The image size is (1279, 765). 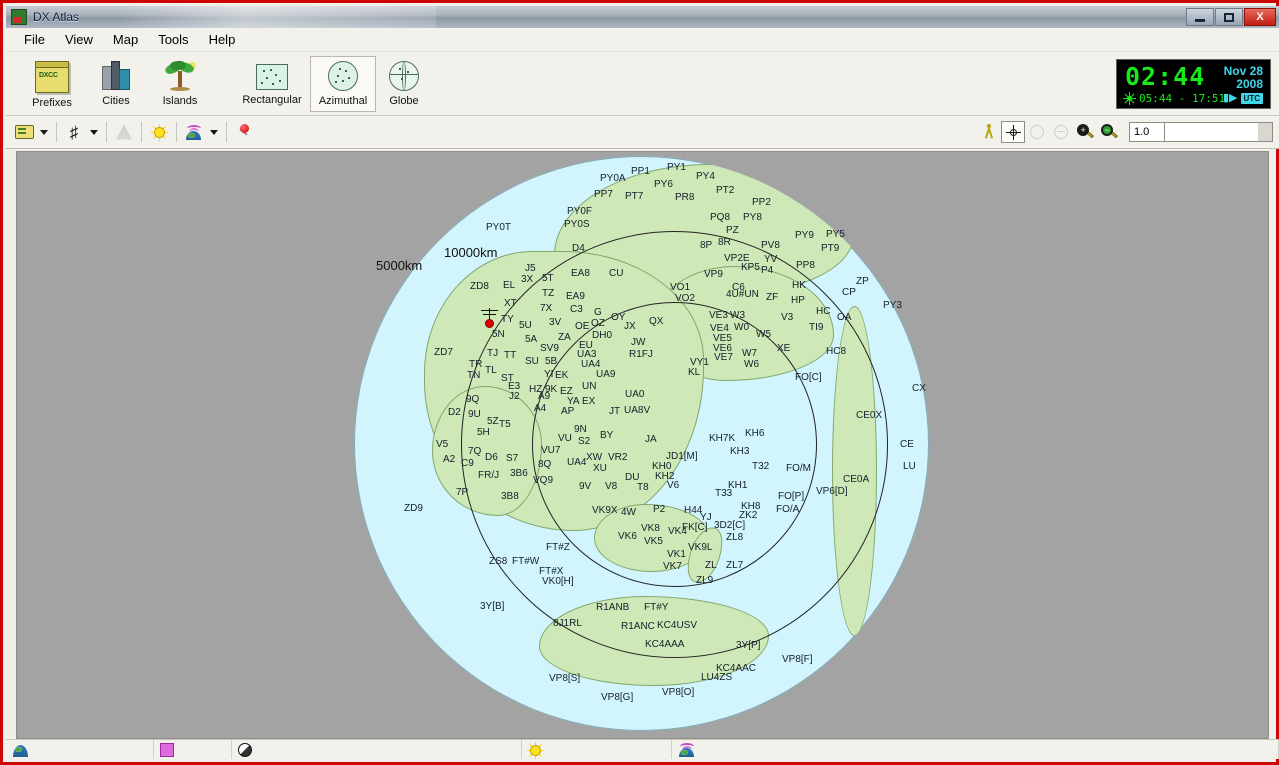 I want to click on map-prefix-label: CE0X, so click(x=869, y=416).